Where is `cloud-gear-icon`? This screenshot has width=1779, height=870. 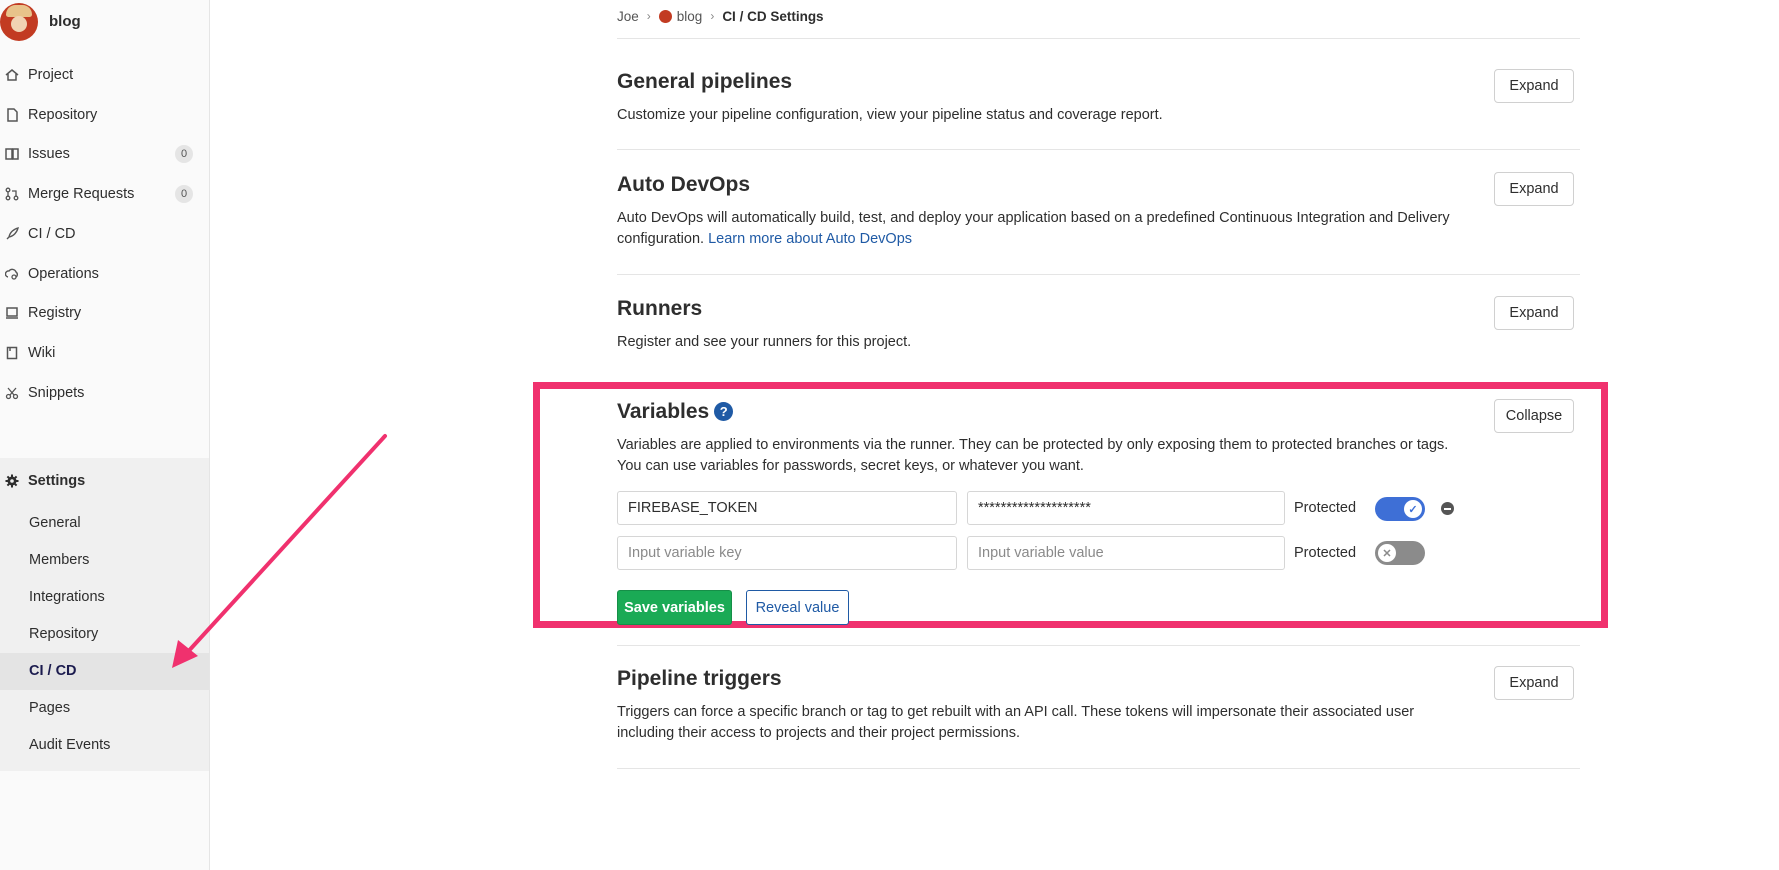
cloud-gear-icon is located at coordinates (12, 274).